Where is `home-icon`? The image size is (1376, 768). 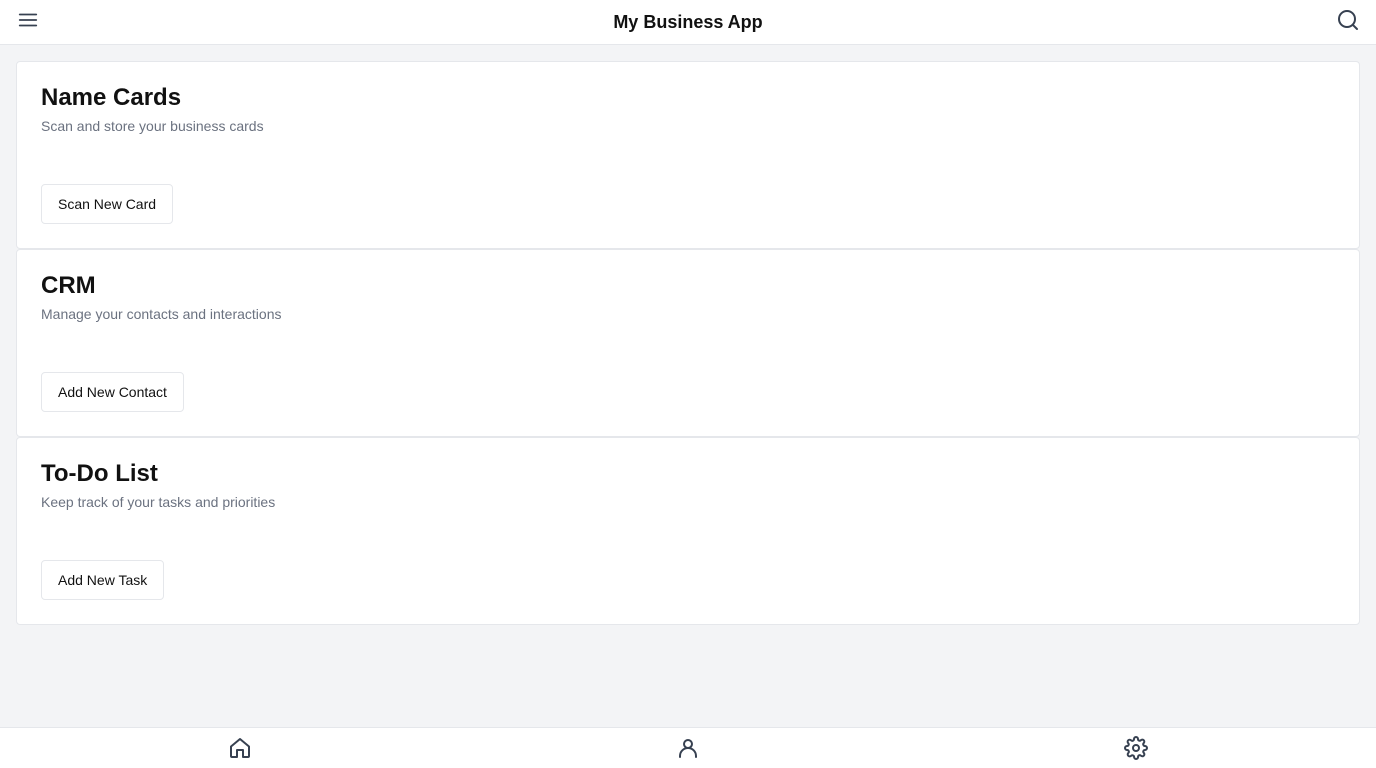 home-icon is located at coordinates (240, 750).